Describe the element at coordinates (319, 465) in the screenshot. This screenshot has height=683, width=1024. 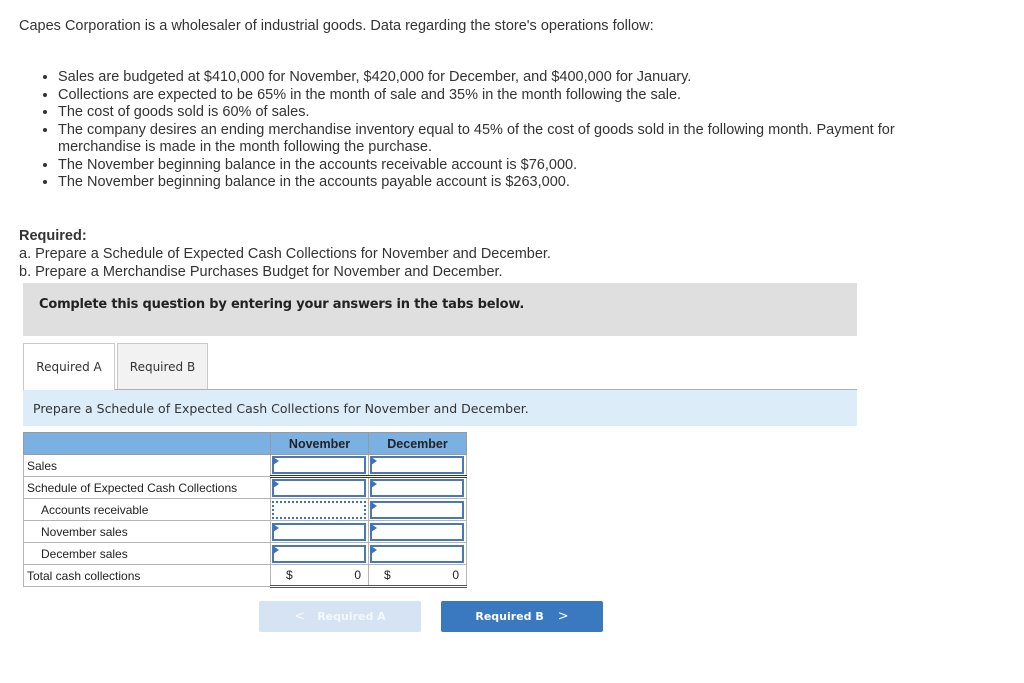
I see `sales-november-input` at that location.